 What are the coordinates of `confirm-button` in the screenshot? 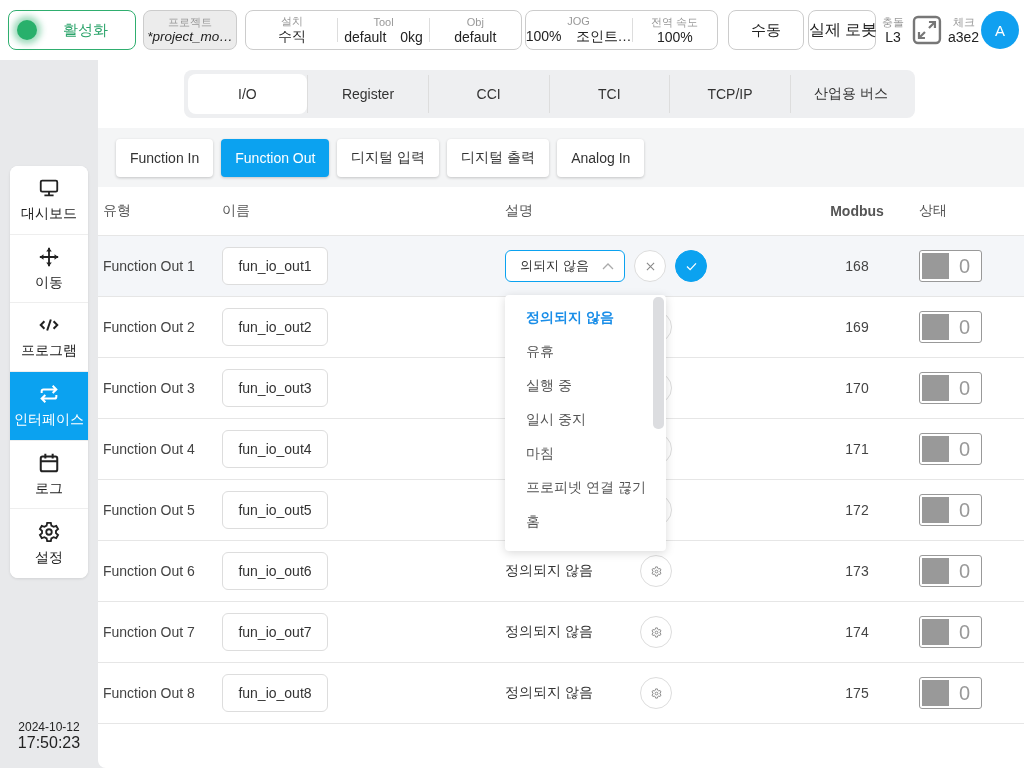 It's located at (691, 266).